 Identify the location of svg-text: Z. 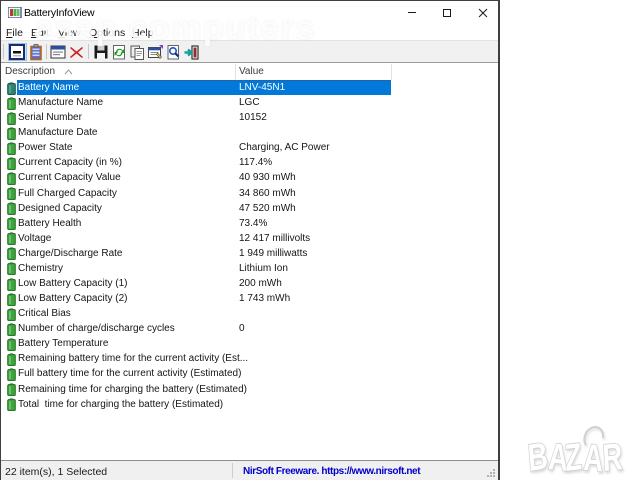
(573, 458).